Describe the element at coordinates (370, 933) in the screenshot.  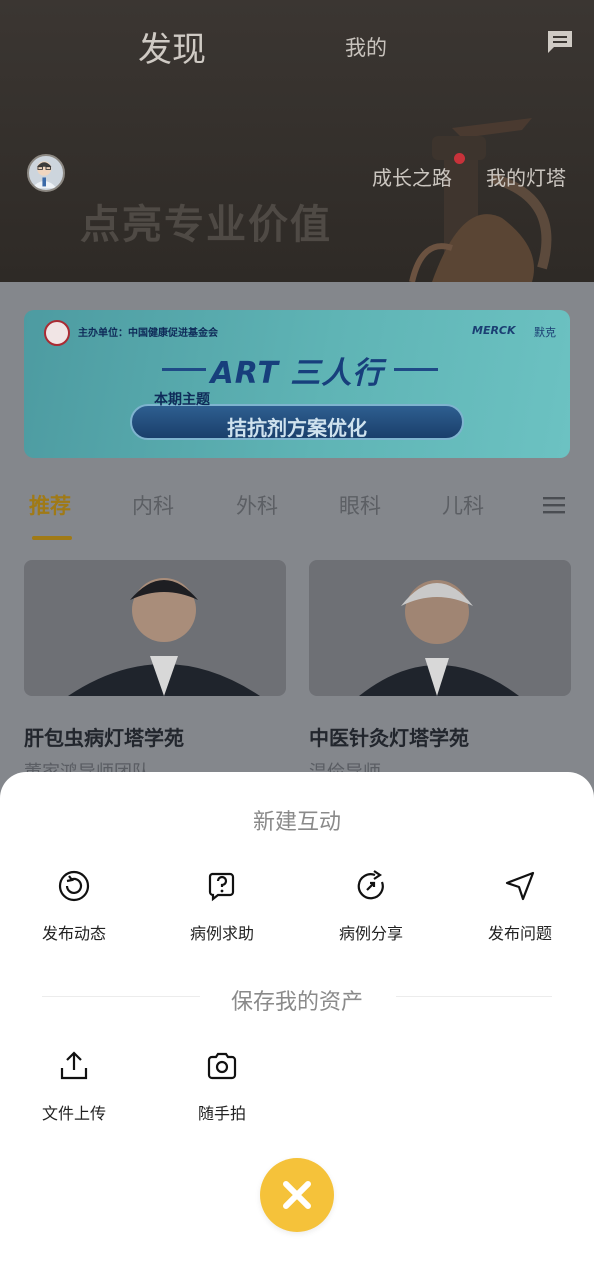
I see `action-label: 病例分享` at that location.